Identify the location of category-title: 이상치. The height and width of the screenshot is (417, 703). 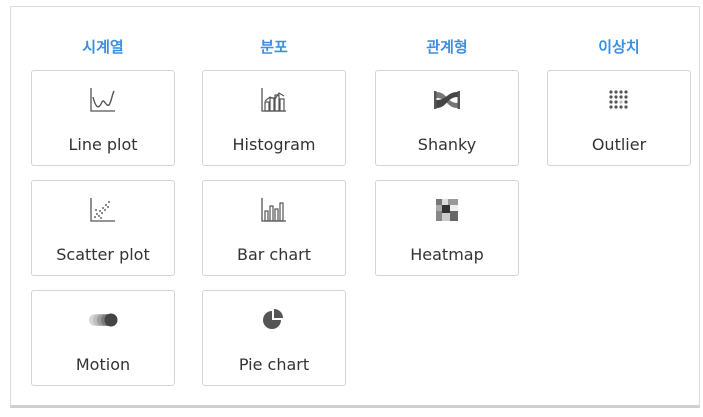
(619, 47).